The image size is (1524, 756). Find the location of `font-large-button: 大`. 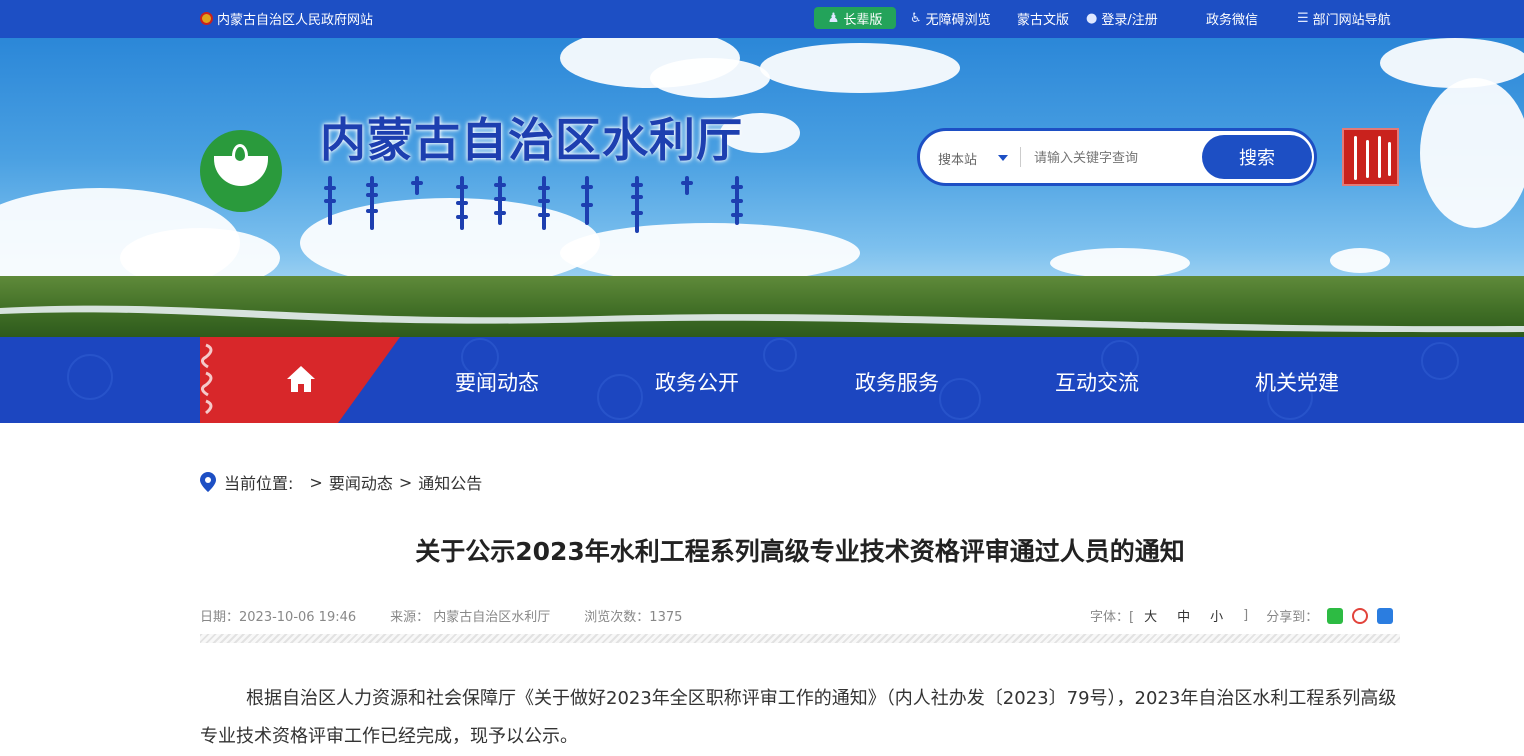

font-large-button: 大 is located at coordinates (1150, 615).